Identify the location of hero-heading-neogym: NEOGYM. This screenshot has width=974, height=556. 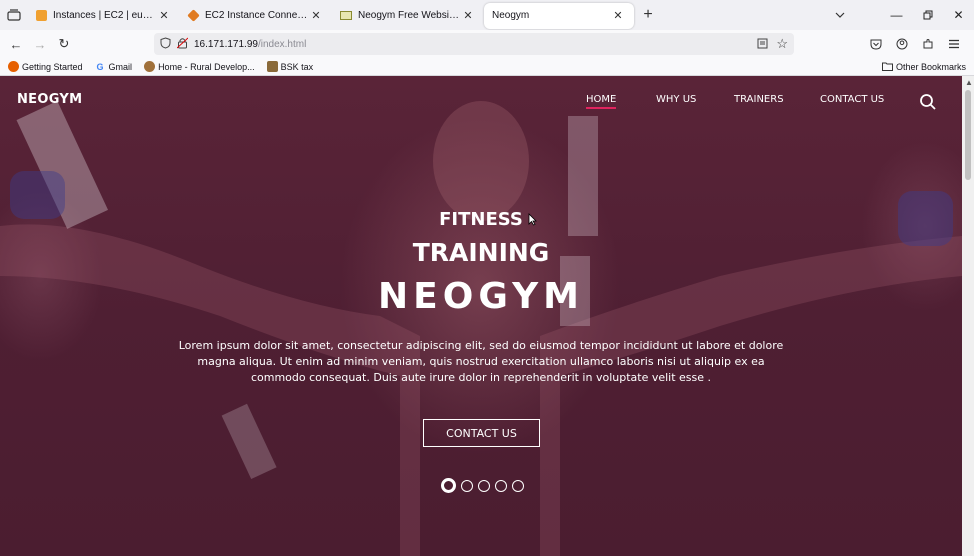
(481, 296).